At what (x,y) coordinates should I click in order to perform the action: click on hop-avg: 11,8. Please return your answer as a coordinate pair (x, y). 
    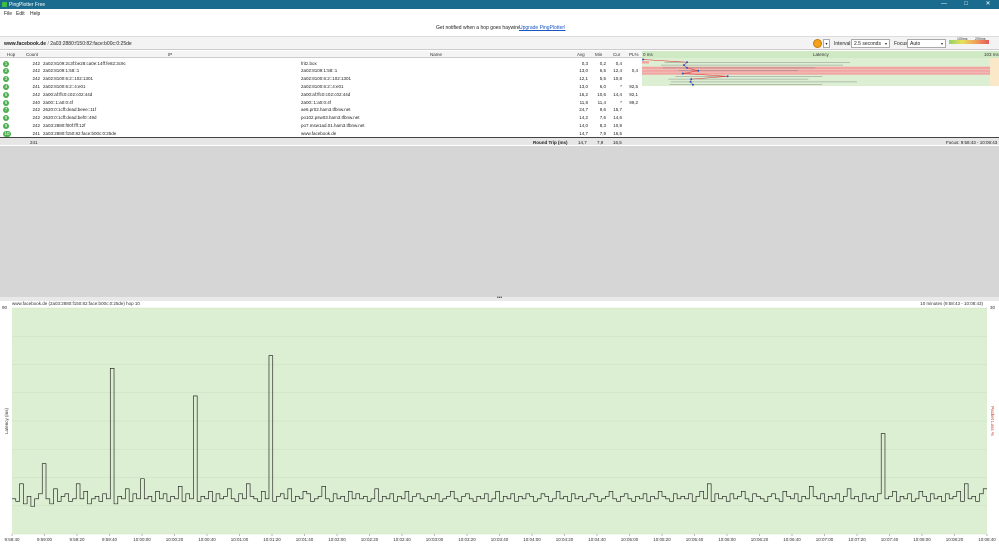
    Looking at the image, I should click on (583, 102).